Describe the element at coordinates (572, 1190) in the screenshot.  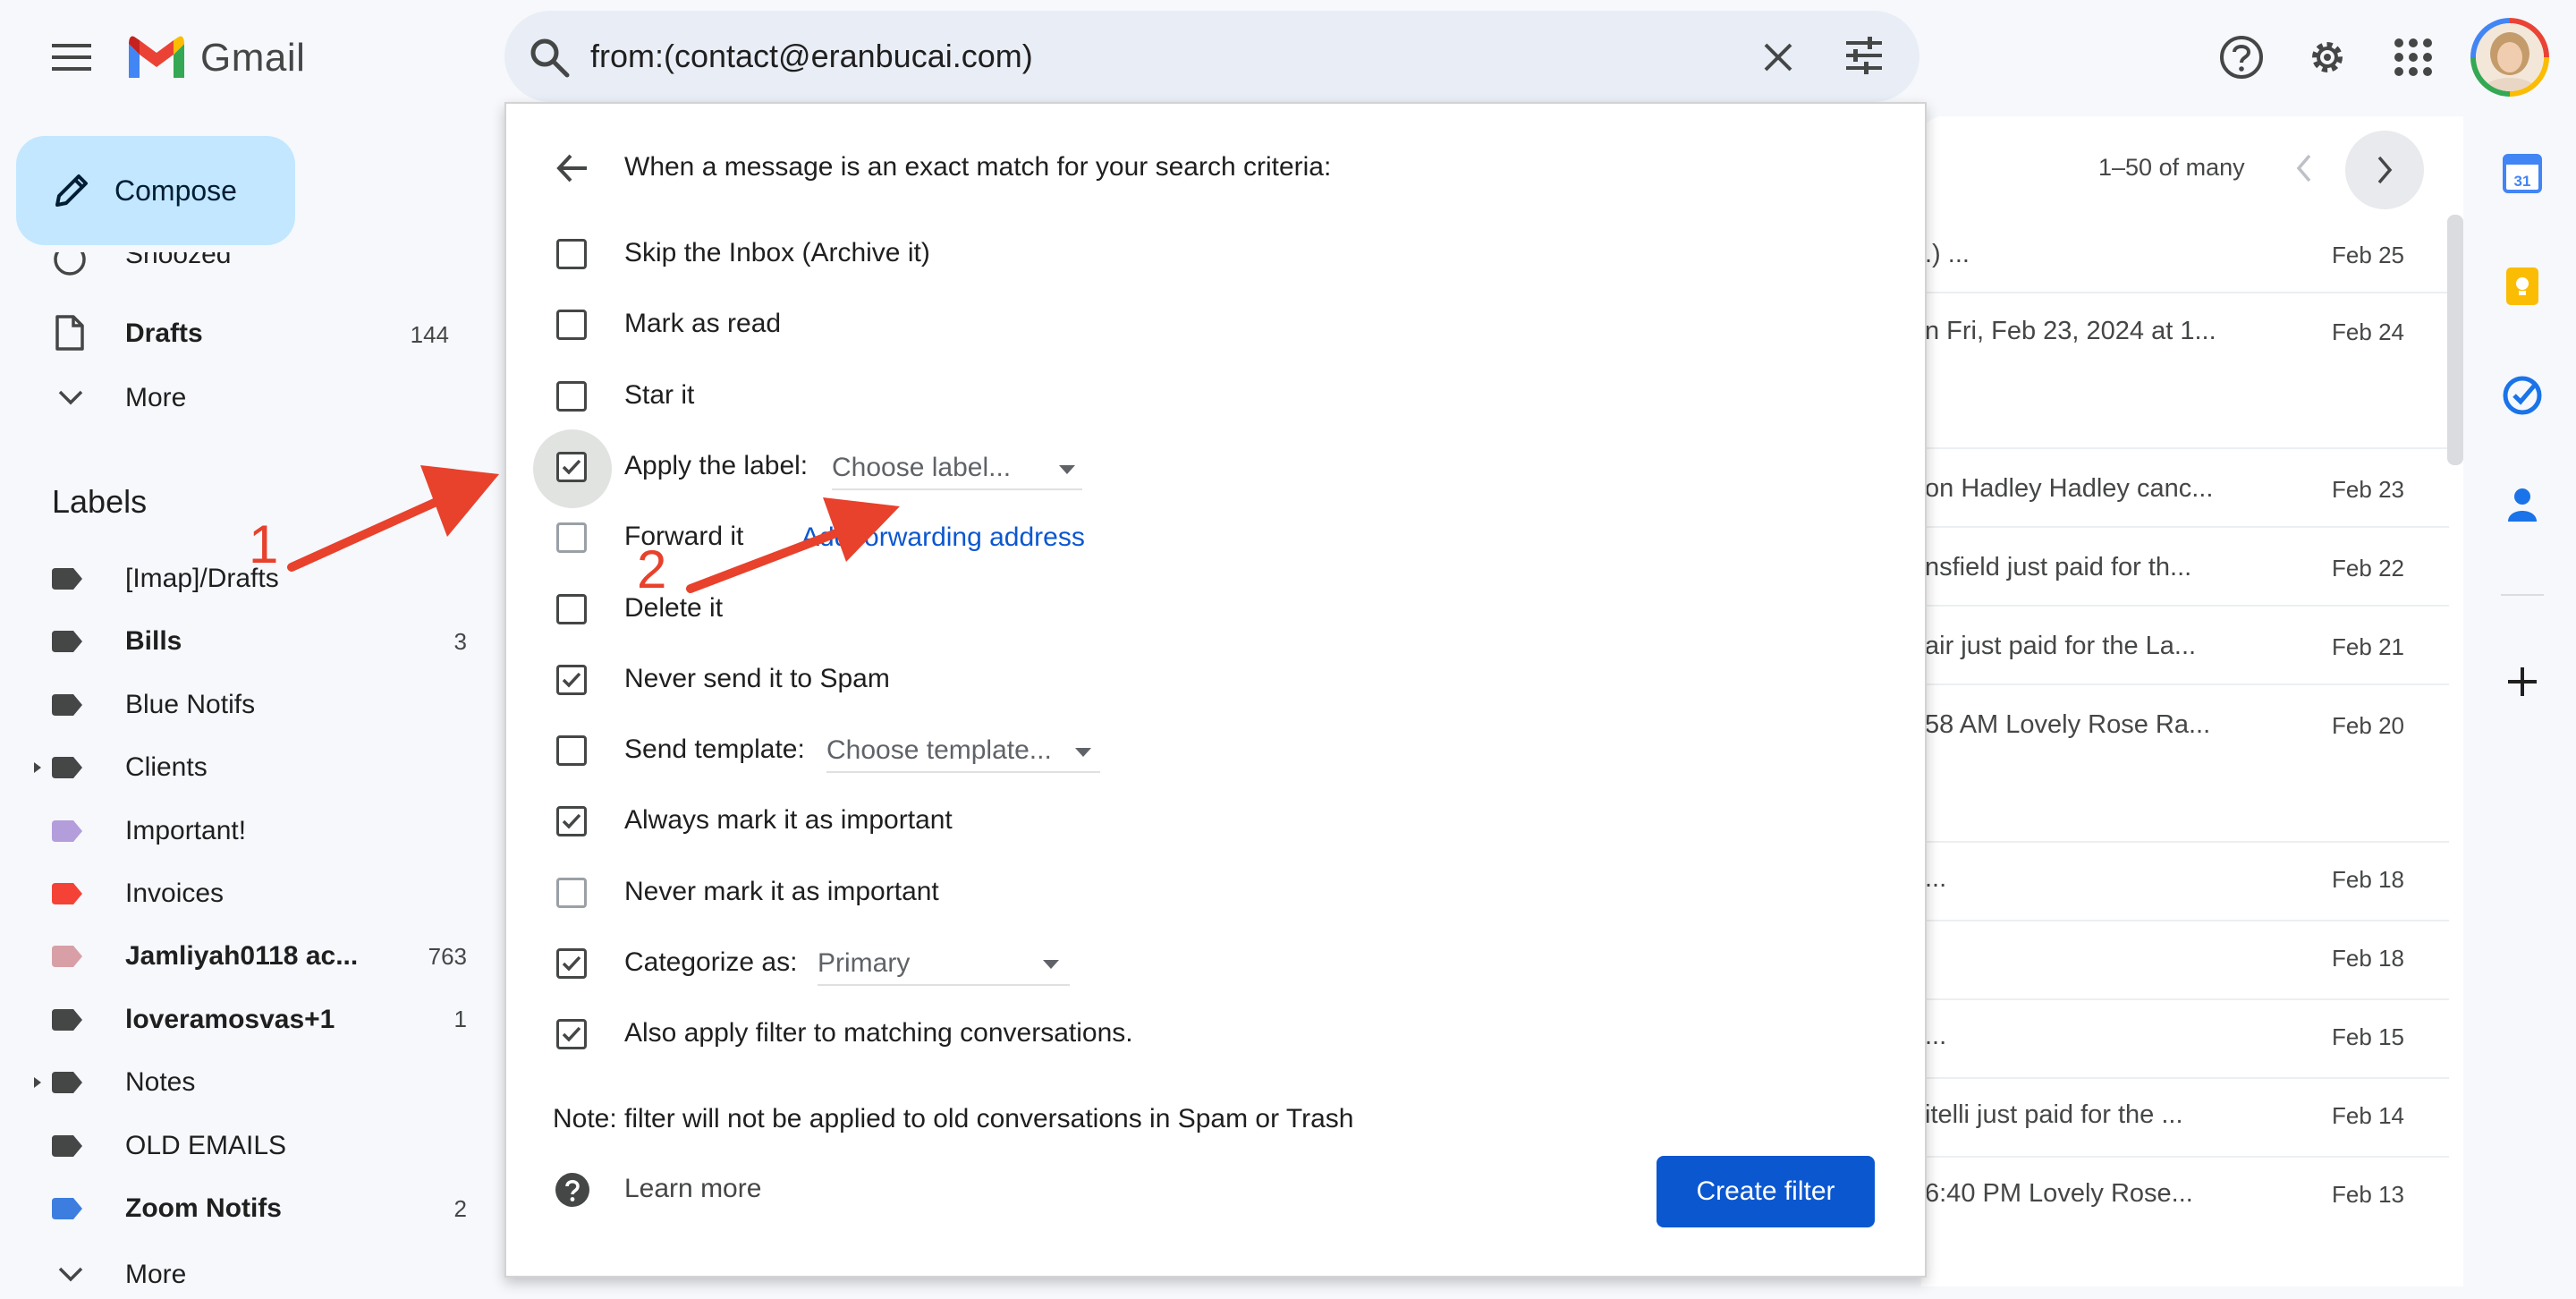
I see `help-circle-icon` at that location.